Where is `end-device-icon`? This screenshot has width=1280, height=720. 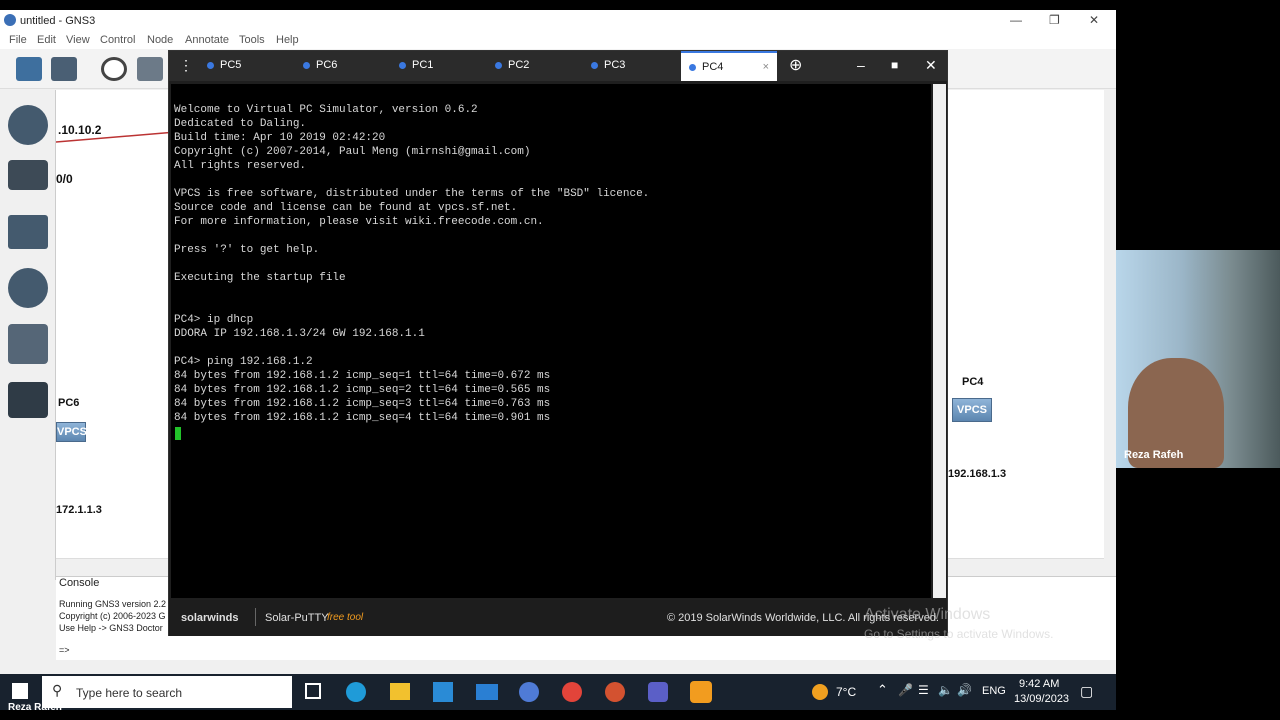
end-device-icon is located at coordinates (28, 232).